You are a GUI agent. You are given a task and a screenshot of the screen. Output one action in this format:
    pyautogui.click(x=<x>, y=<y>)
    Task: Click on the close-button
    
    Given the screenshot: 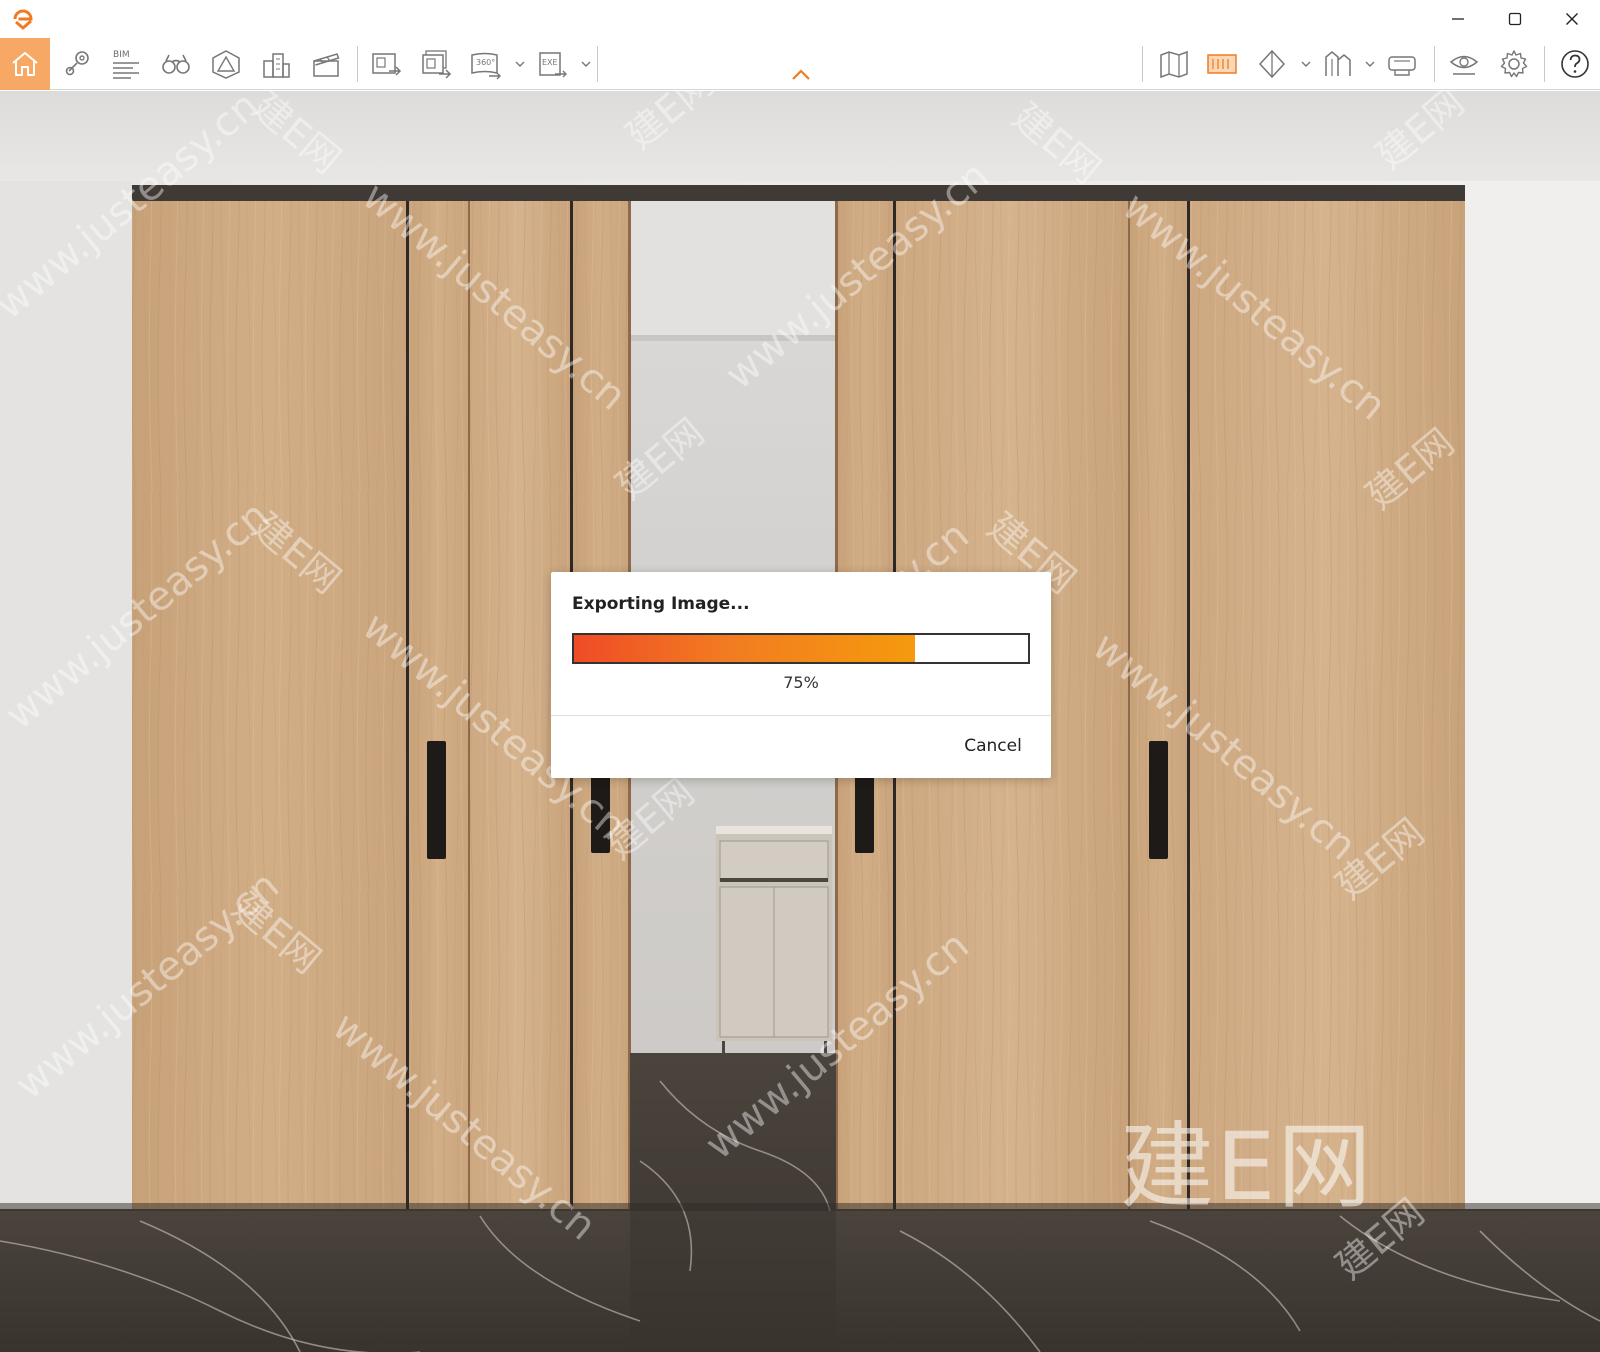 What is the action you would take?
    pyautogui.click(x=1572, y=19)
    